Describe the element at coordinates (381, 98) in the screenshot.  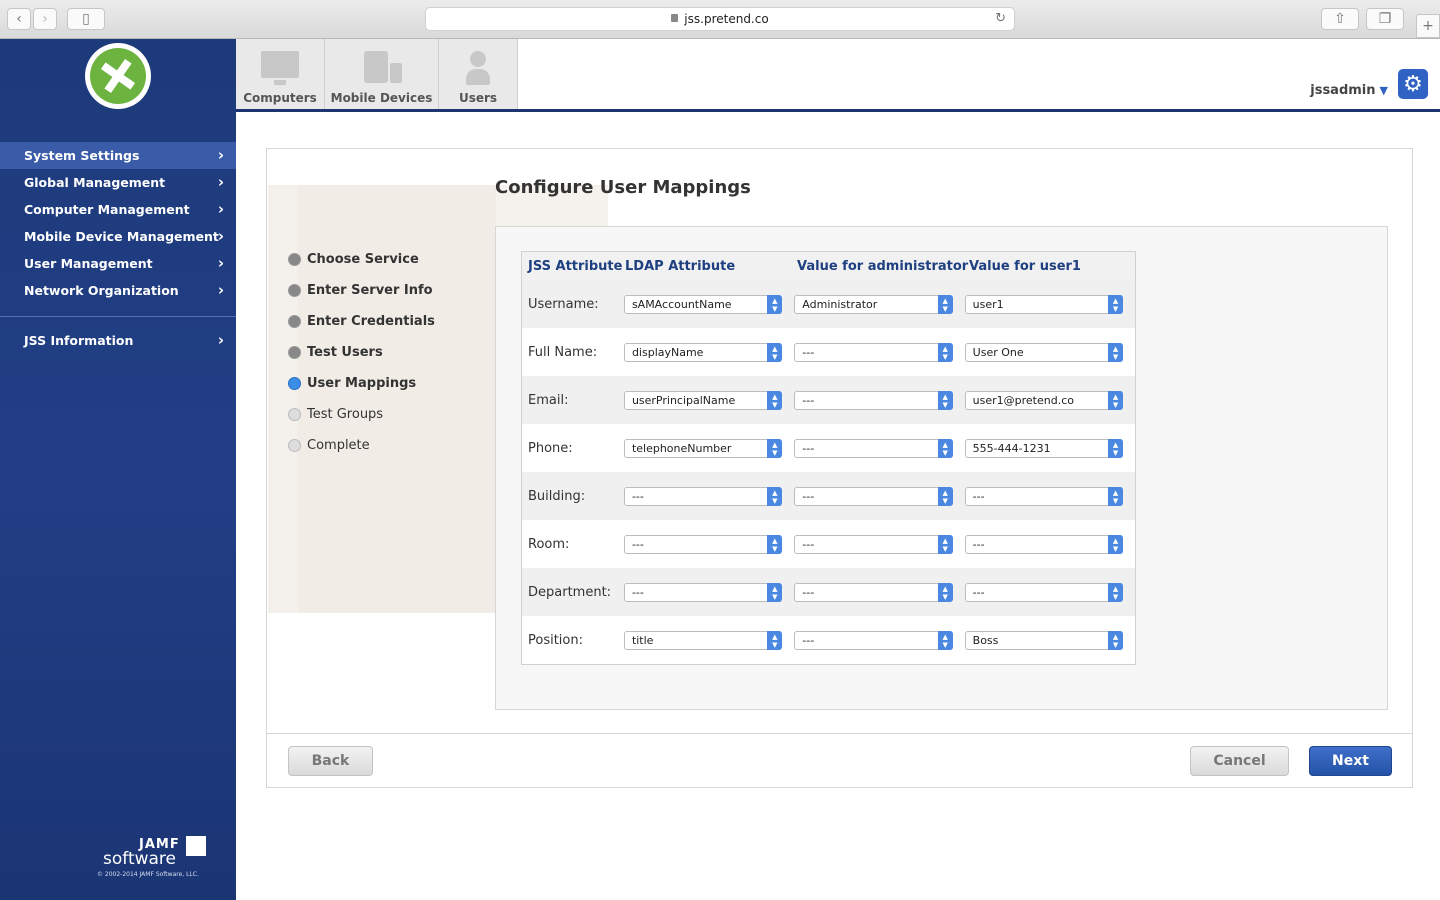
I see `tab-label: Mobile Devices` at that location.